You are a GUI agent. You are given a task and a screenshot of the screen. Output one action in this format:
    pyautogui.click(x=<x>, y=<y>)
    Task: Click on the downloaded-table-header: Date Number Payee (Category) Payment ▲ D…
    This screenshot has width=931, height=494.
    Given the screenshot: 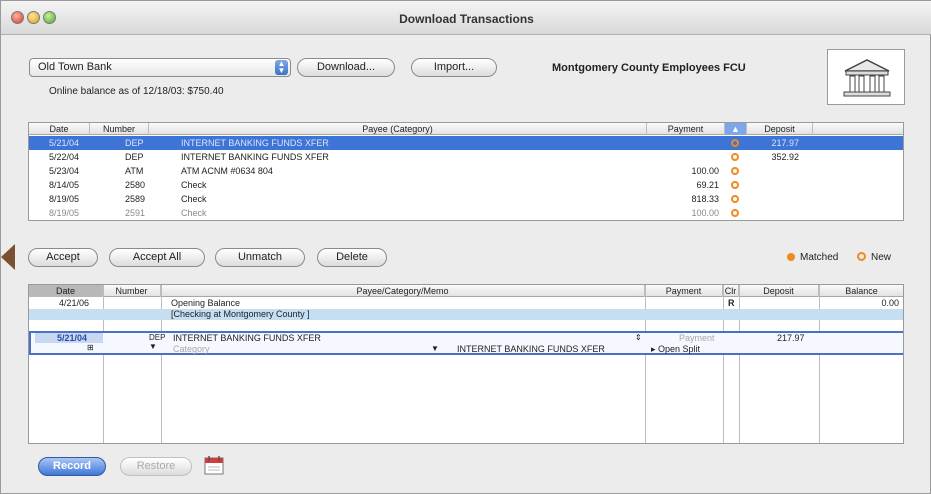 What is the action you would take?
    pyautogui.click(x=466, y=129)
    